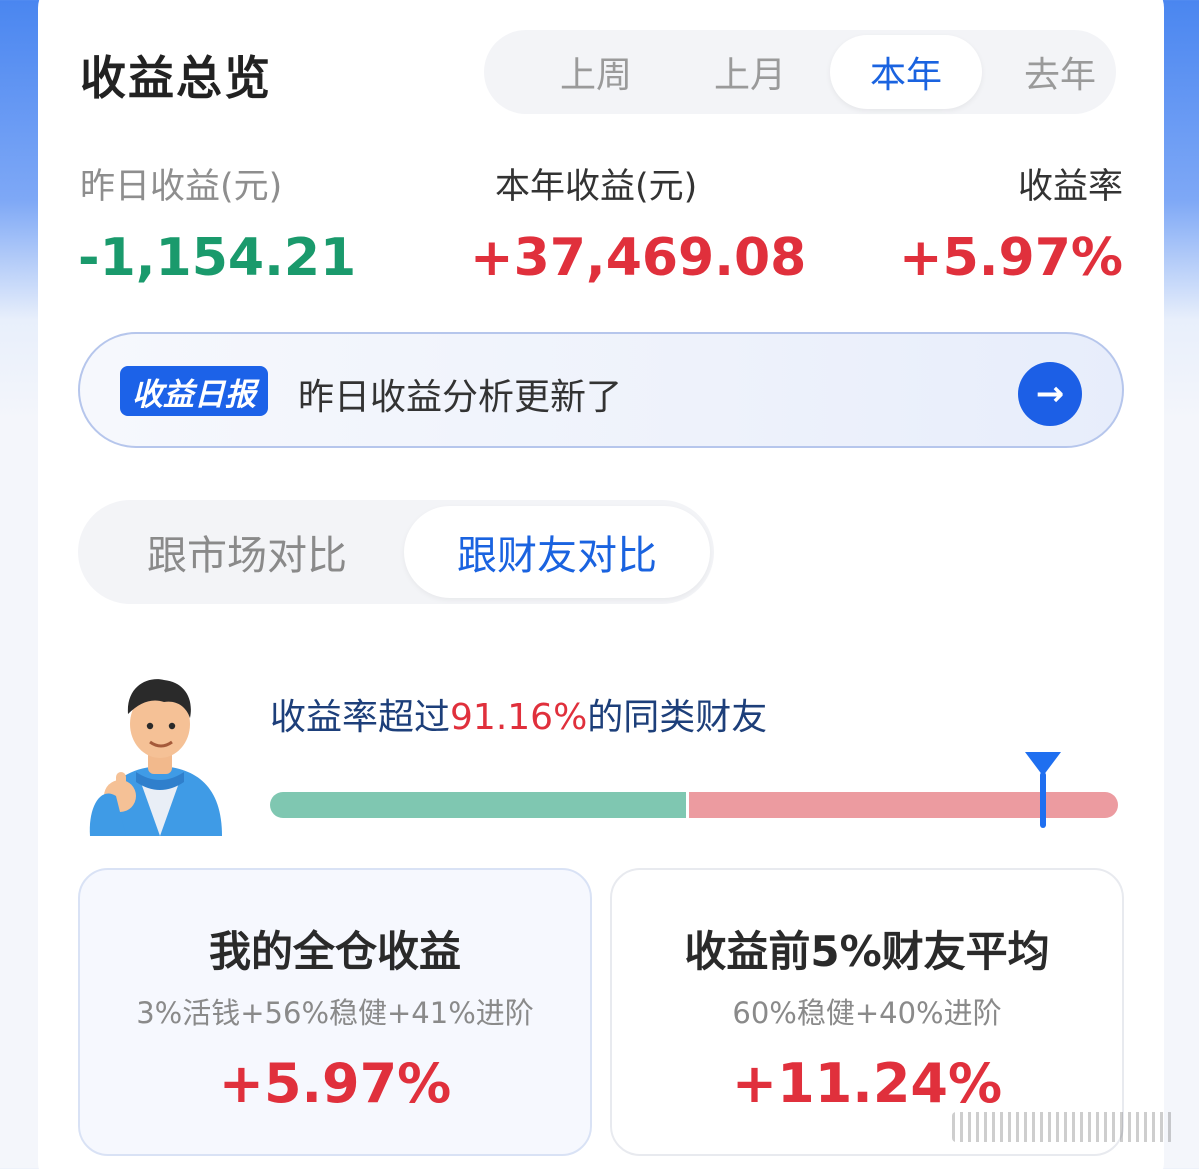 Image resolution: width=1199 pixels, height=1169 pixels. What do you see at coordinates (360, 717) in the screenshot?
I see `ranking-prefix: 收益率超过` at bounding box center [360, 717].